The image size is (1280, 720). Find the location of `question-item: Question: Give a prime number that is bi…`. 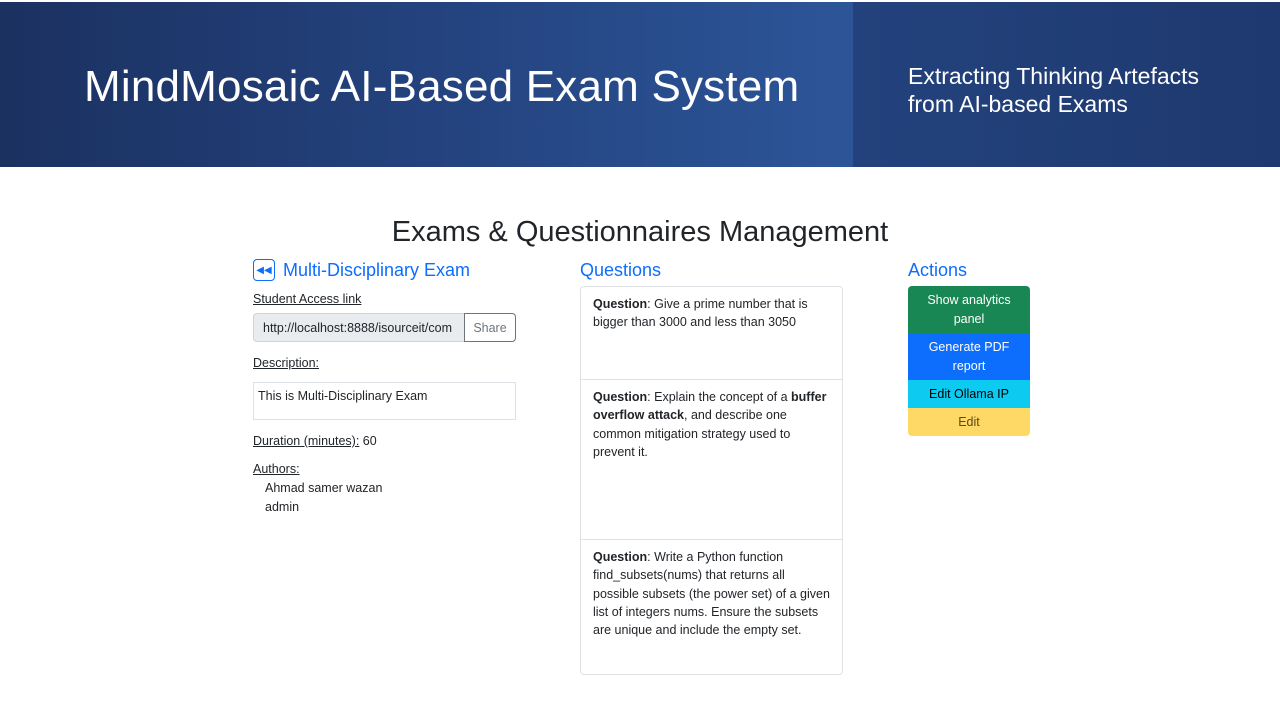

question-item: Question: Give a prime number that is bi… is located at coordinates (711, 333).